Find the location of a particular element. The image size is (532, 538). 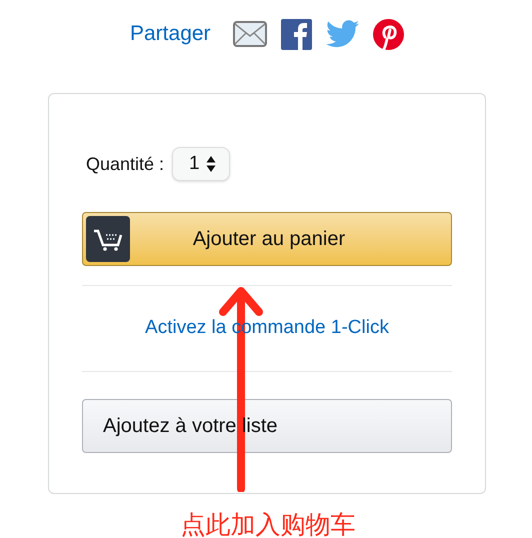

bird-icon is located at coordinates (342, 34).